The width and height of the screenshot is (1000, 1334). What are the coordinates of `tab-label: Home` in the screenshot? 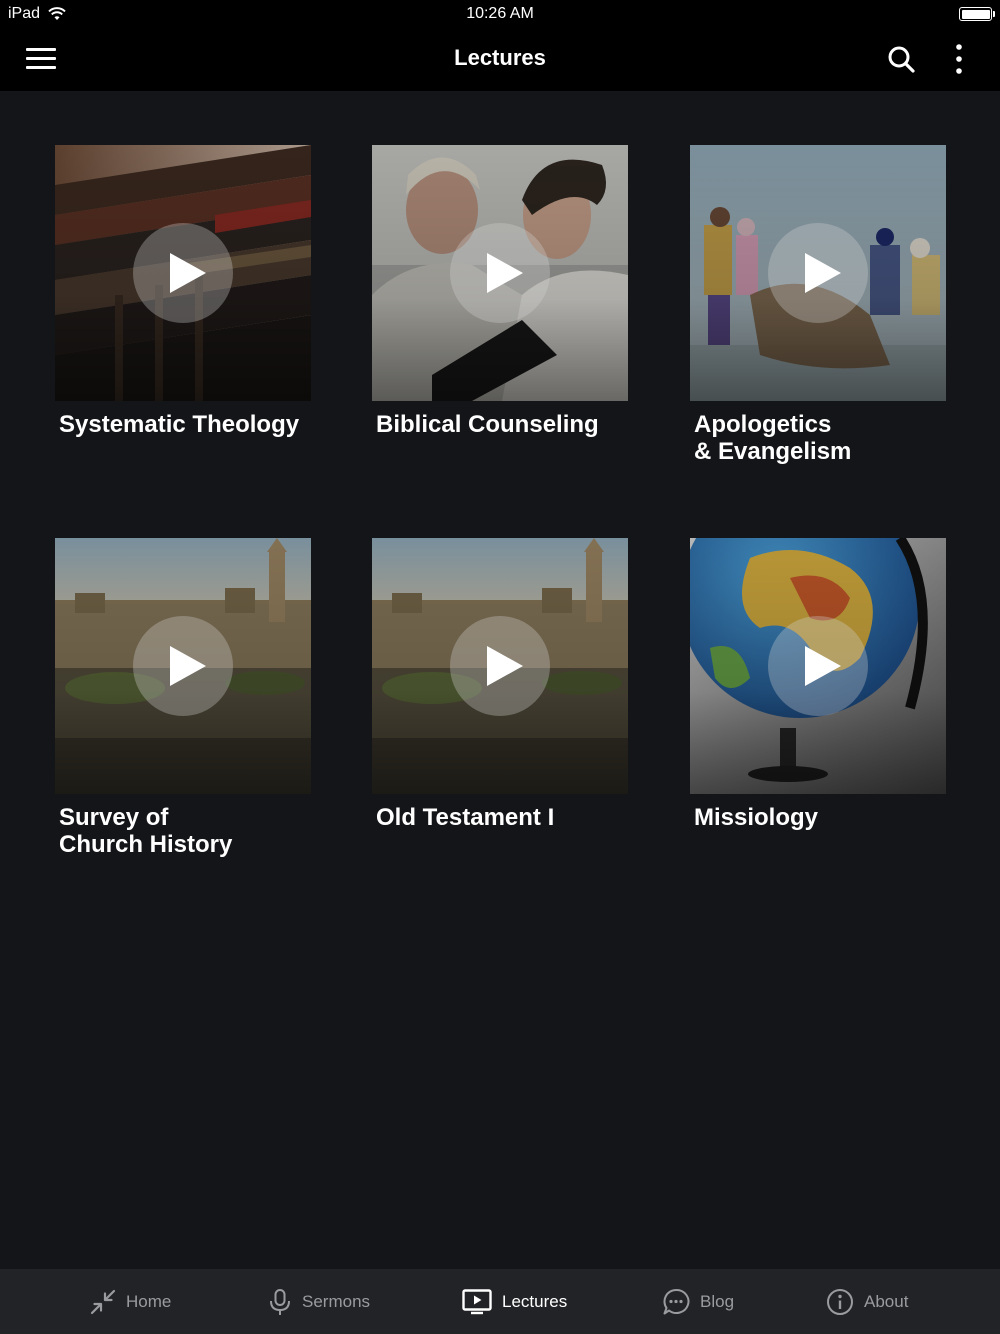 It's located at (149, 1301).